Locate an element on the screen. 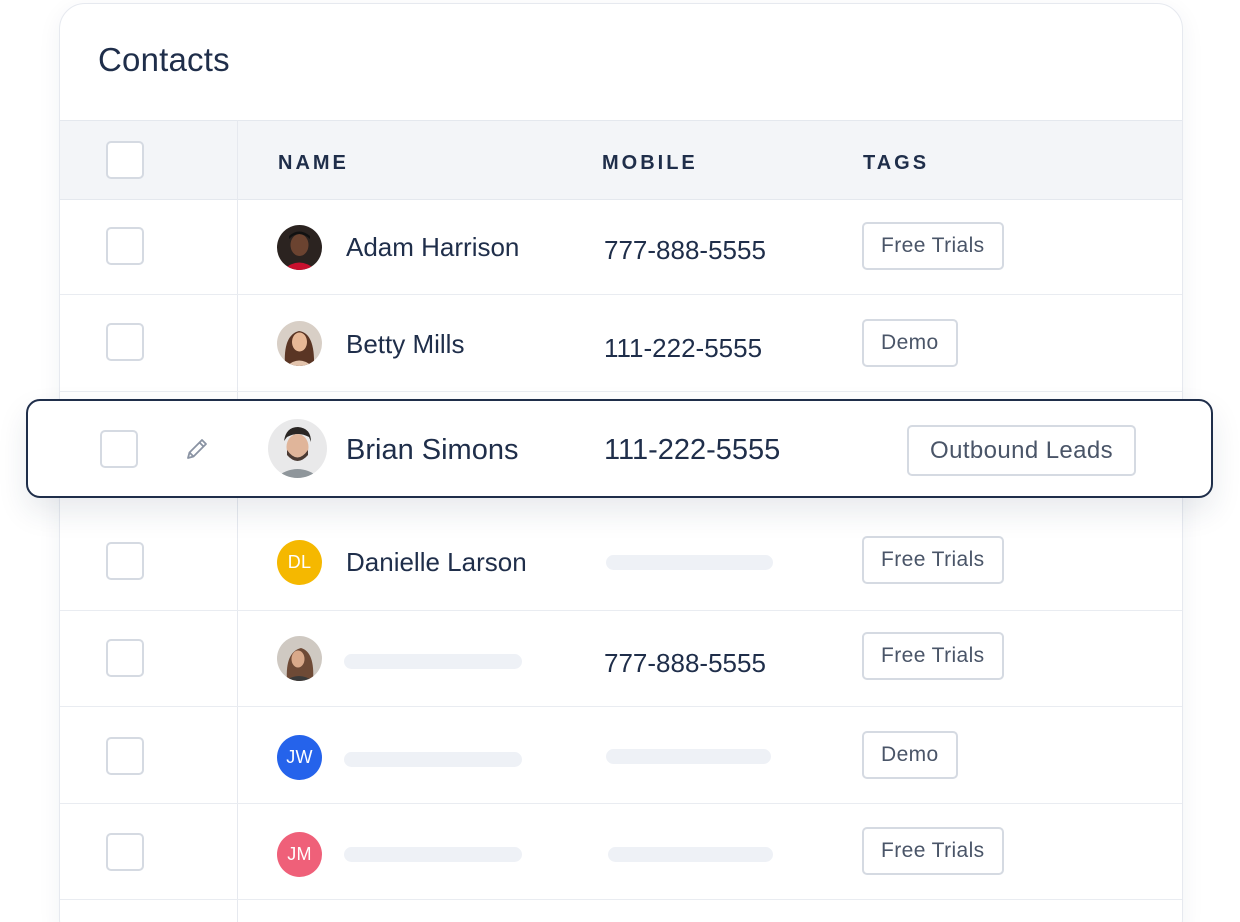  table-row: DL Danielle Larson Free Trials is located at coordinates (621, 562).